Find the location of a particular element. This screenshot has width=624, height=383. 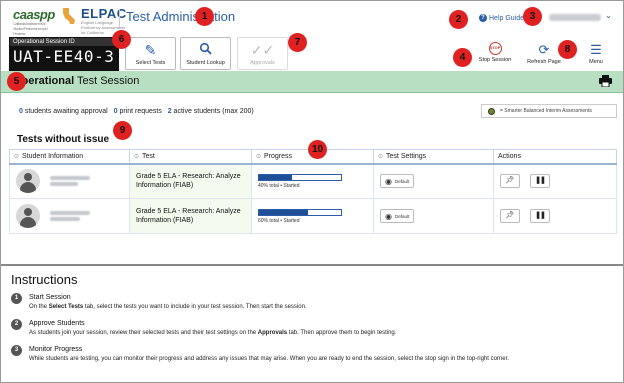

column-header-label: Test Settings is located at coordinates (406, 156).